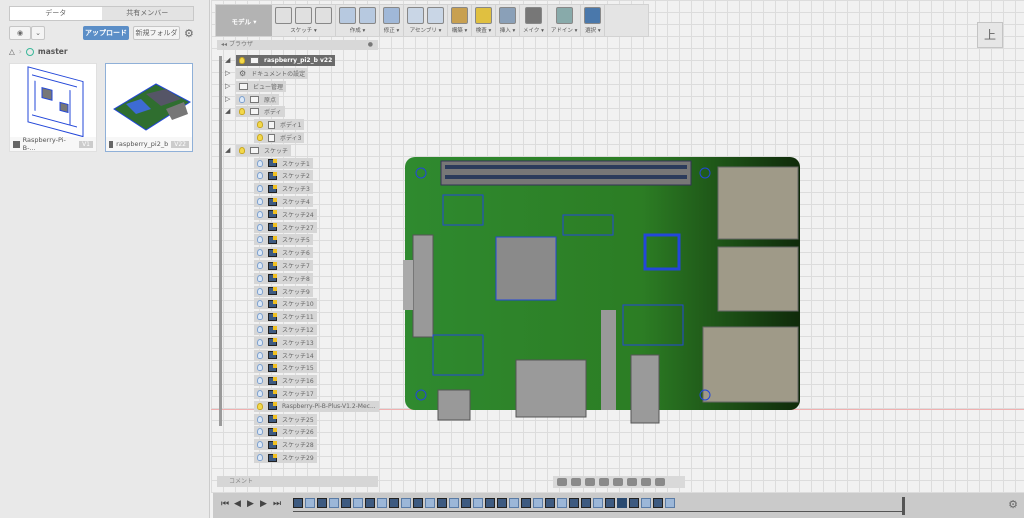  What do you see at coordinates (426, 20) in the screenshot?
I see `toolbar-group: アセンブリ ▾` at bounding box center [426, 20].